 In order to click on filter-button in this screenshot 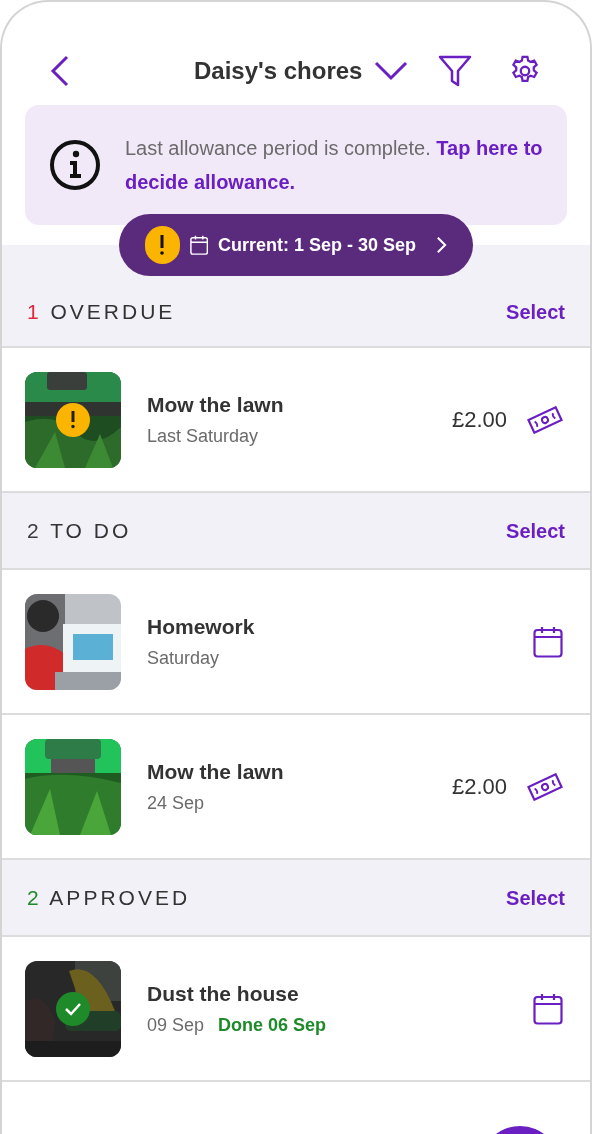, I will do `click(455, 71)`.